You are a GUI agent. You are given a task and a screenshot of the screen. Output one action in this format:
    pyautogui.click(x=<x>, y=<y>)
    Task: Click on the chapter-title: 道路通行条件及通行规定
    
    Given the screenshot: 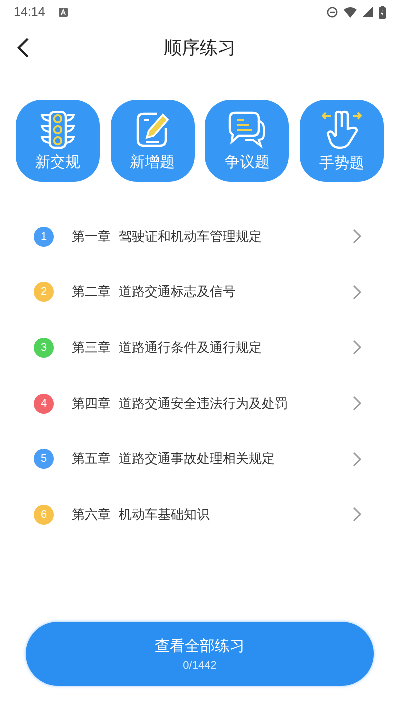 What is the action you would take?
    pyautogui.click(x=190, y=348)
    